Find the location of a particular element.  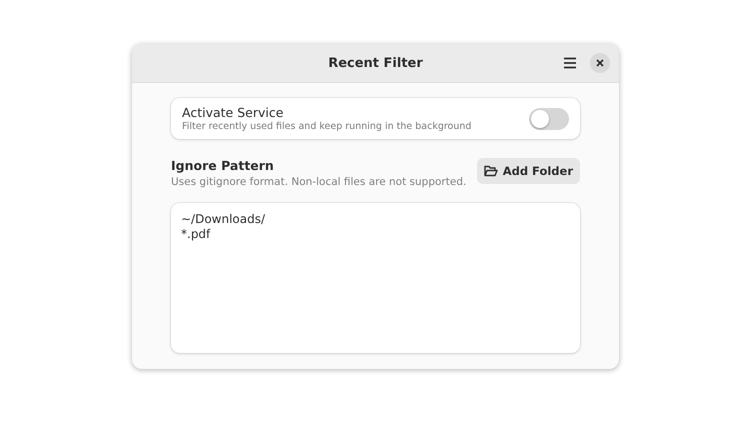

service-title: Activate Service is located at coordinates (233, 112).